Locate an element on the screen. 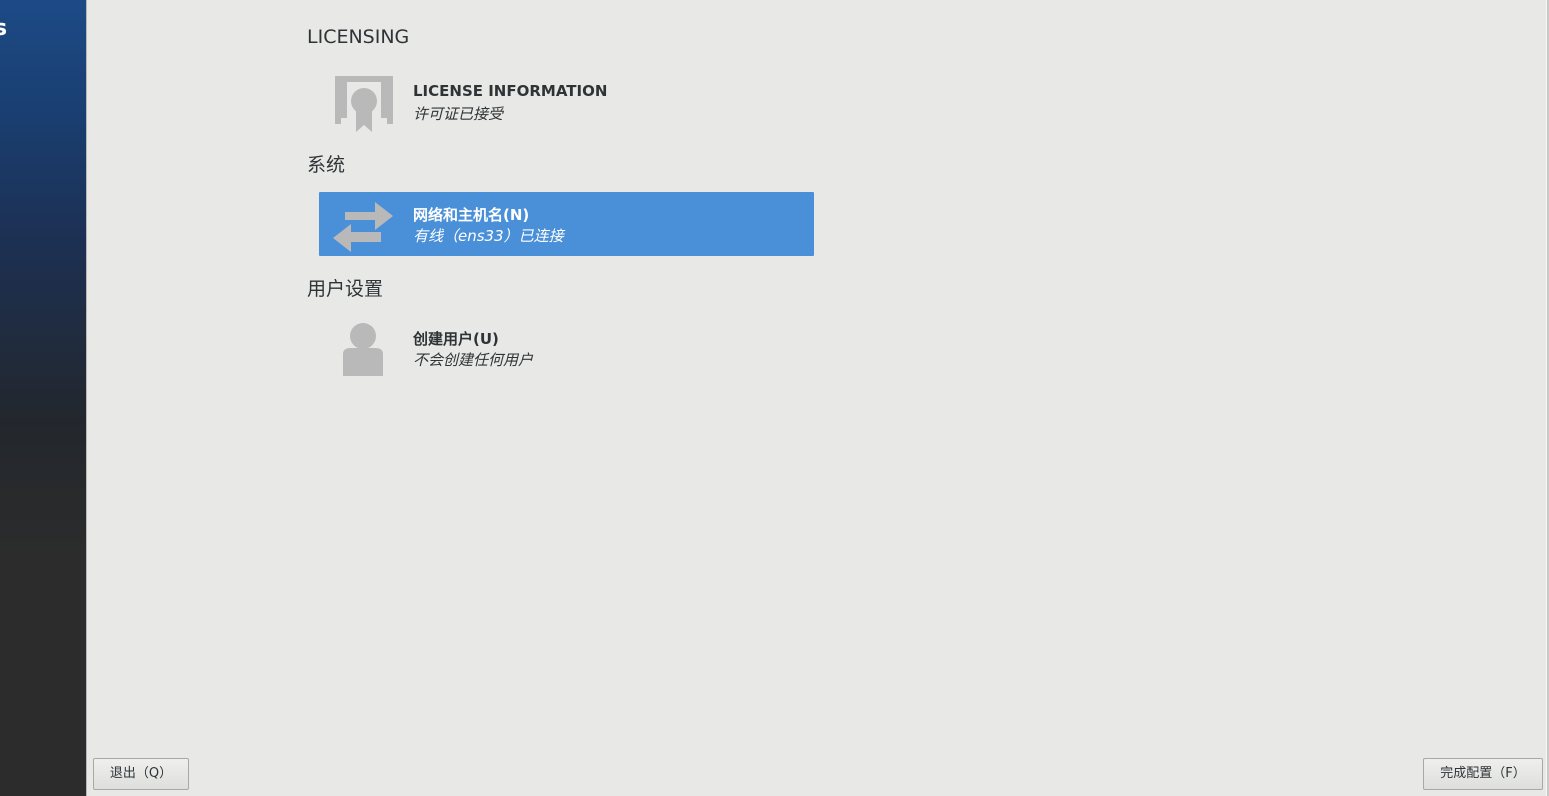 Image resolution: width=1549 pixels, height=796 pixels. category-user-settings-title: 用户设置 is located at coordinates (345, 289).